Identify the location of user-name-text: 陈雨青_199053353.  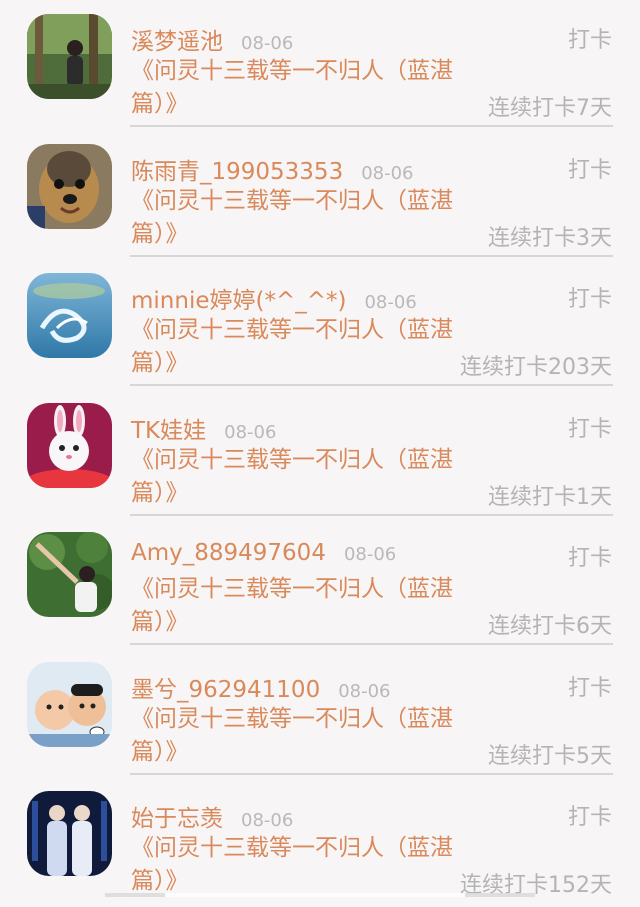
(237, 172).